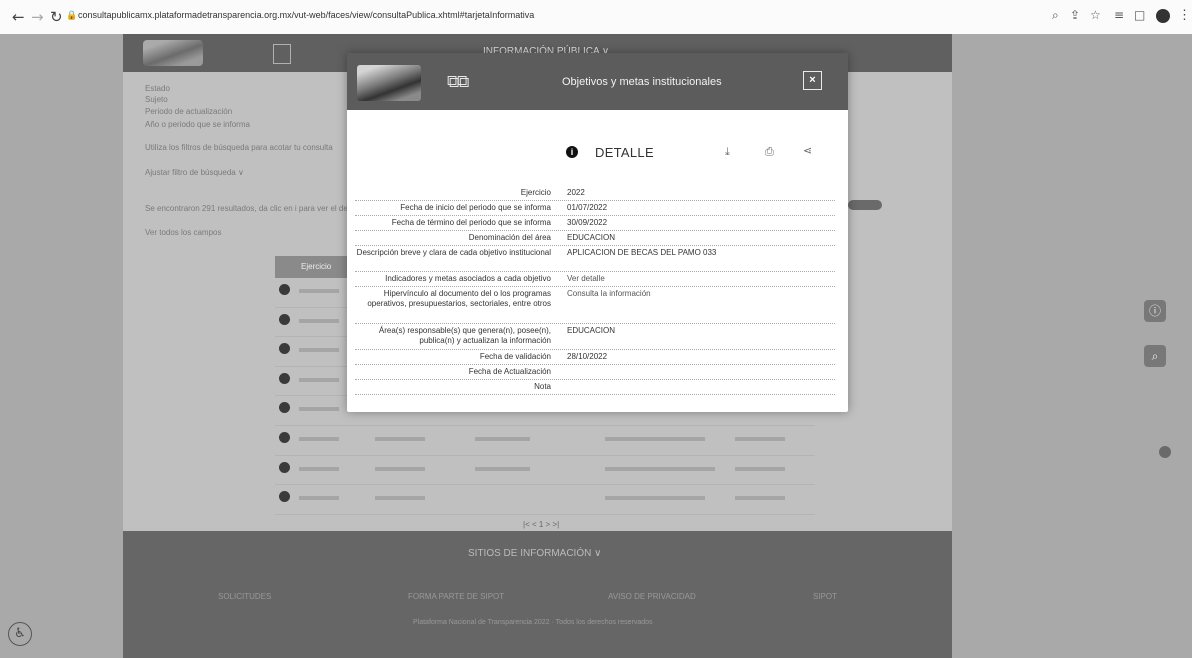 The image size is (1192, 658). Describe the element at coordinates (865, 205) in the screenshot. I see `toggle-pill` at that location.